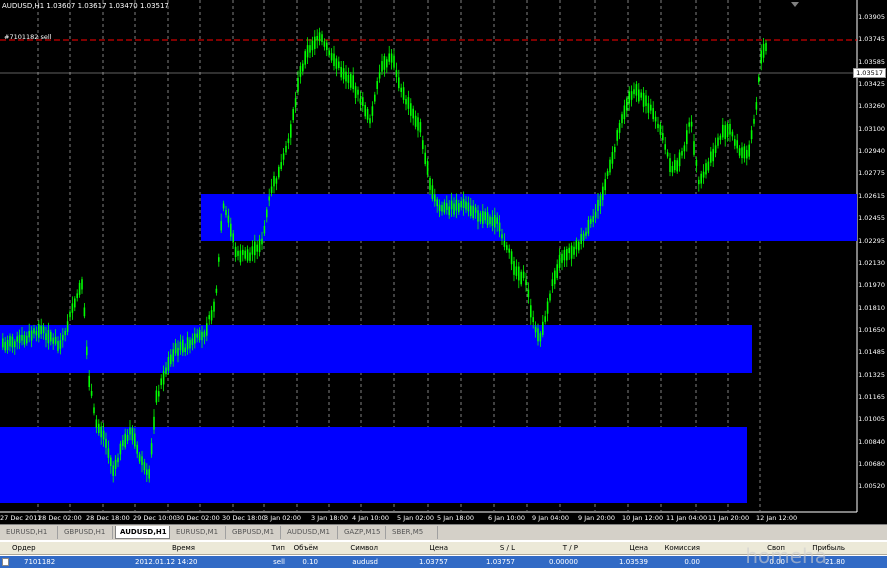 This screenshot has width=887, height=570. What do you see at coordinates (795, 4) in the screenshot?
I see `chart-shift-marker` at bounding box center [795, 4].